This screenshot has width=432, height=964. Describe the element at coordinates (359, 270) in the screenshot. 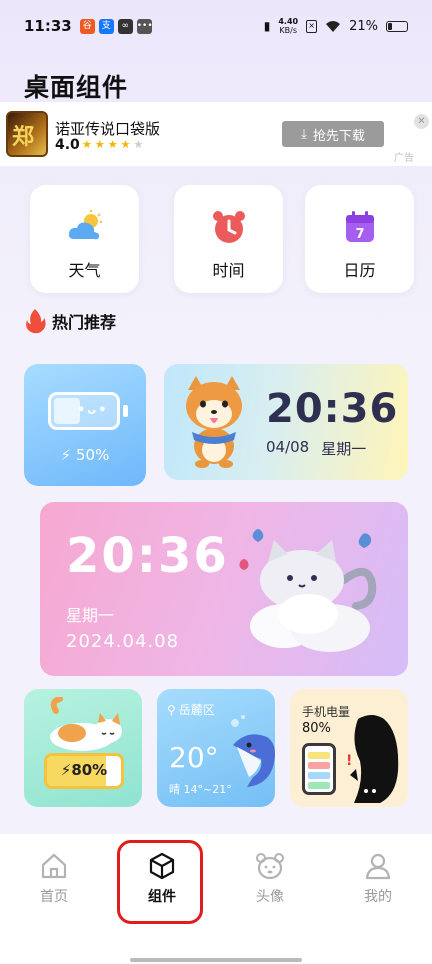

I see `category-label: 日历` at that location.